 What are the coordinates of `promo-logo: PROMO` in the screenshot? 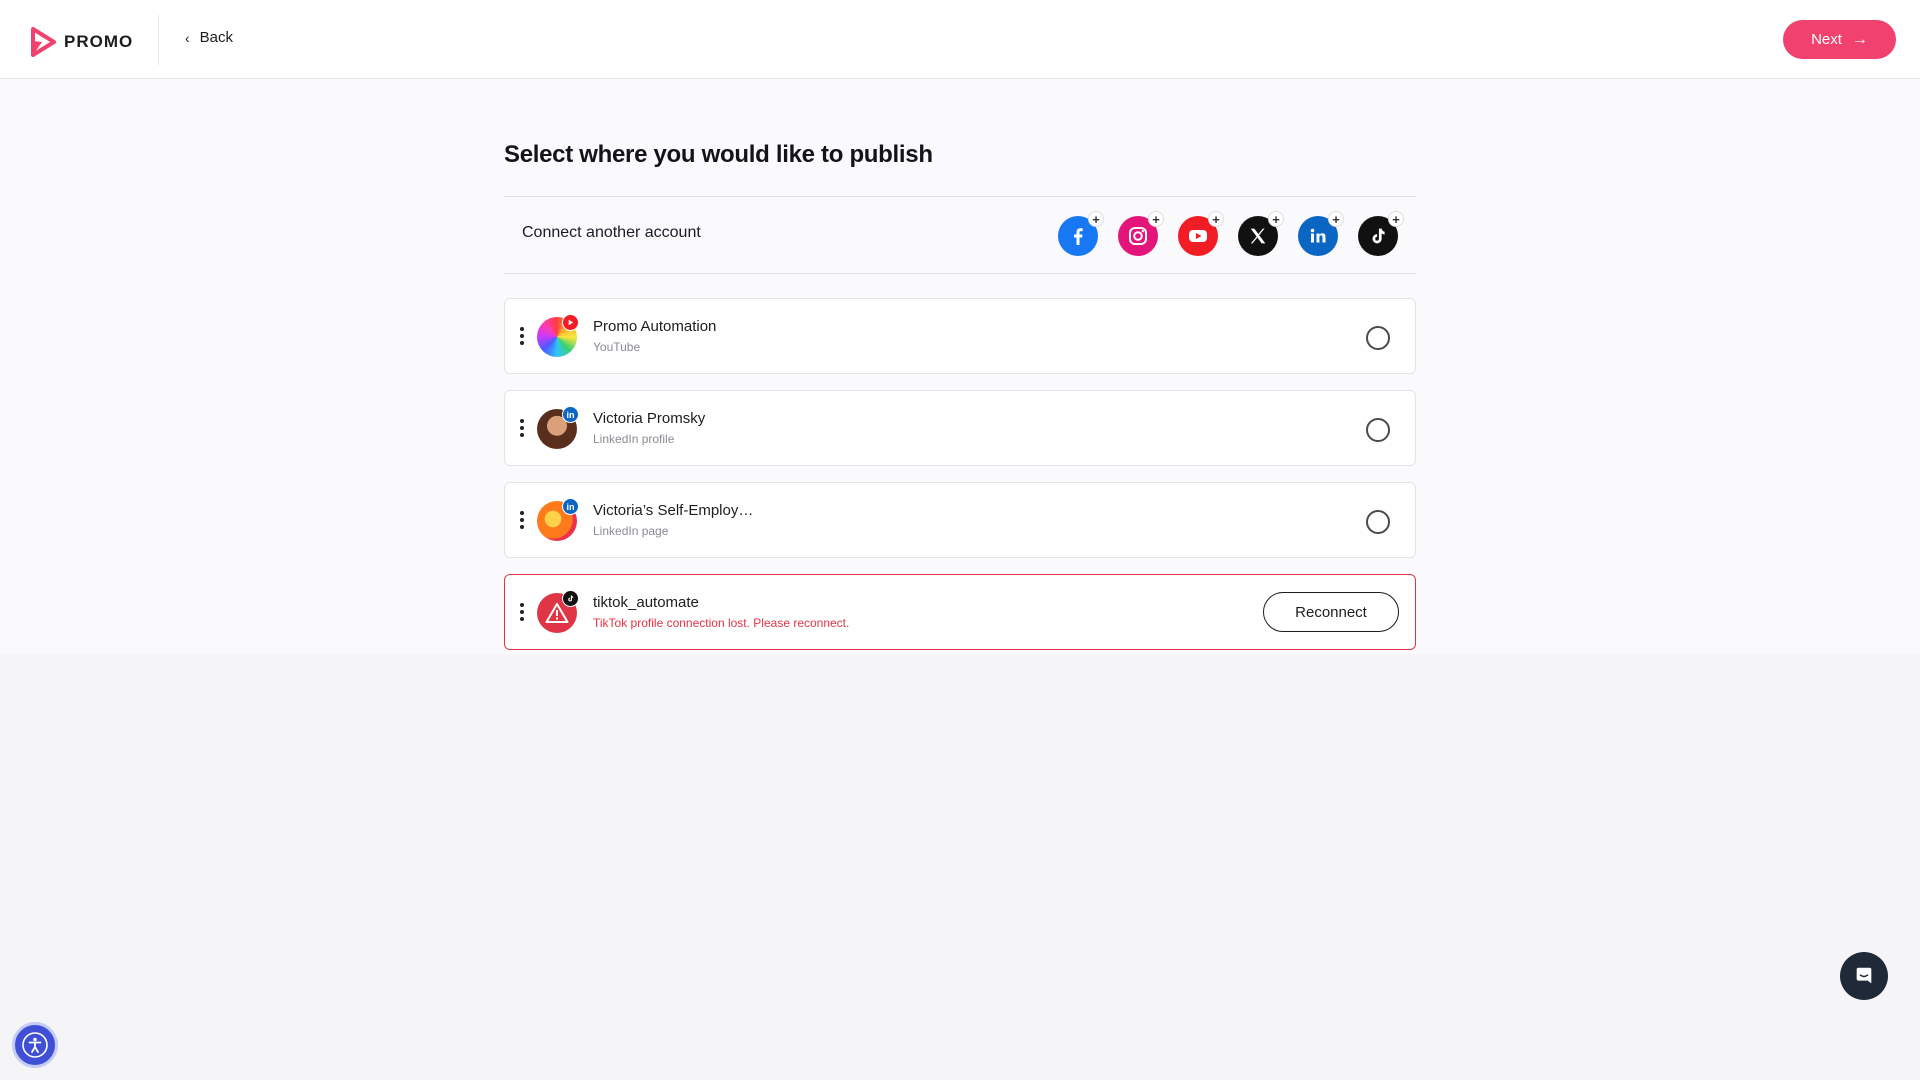 It's located at (81, 42).